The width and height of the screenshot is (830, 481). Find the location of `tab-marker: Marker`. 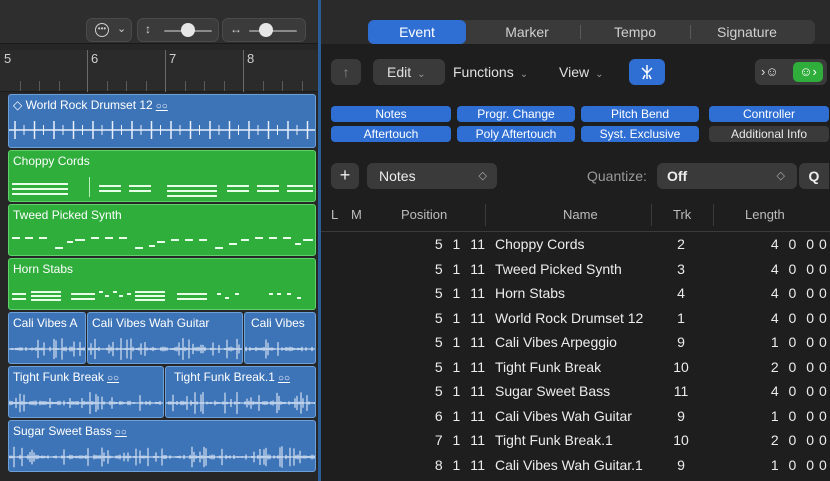

tab-marker: Marker is located at coordinates (527, 32).